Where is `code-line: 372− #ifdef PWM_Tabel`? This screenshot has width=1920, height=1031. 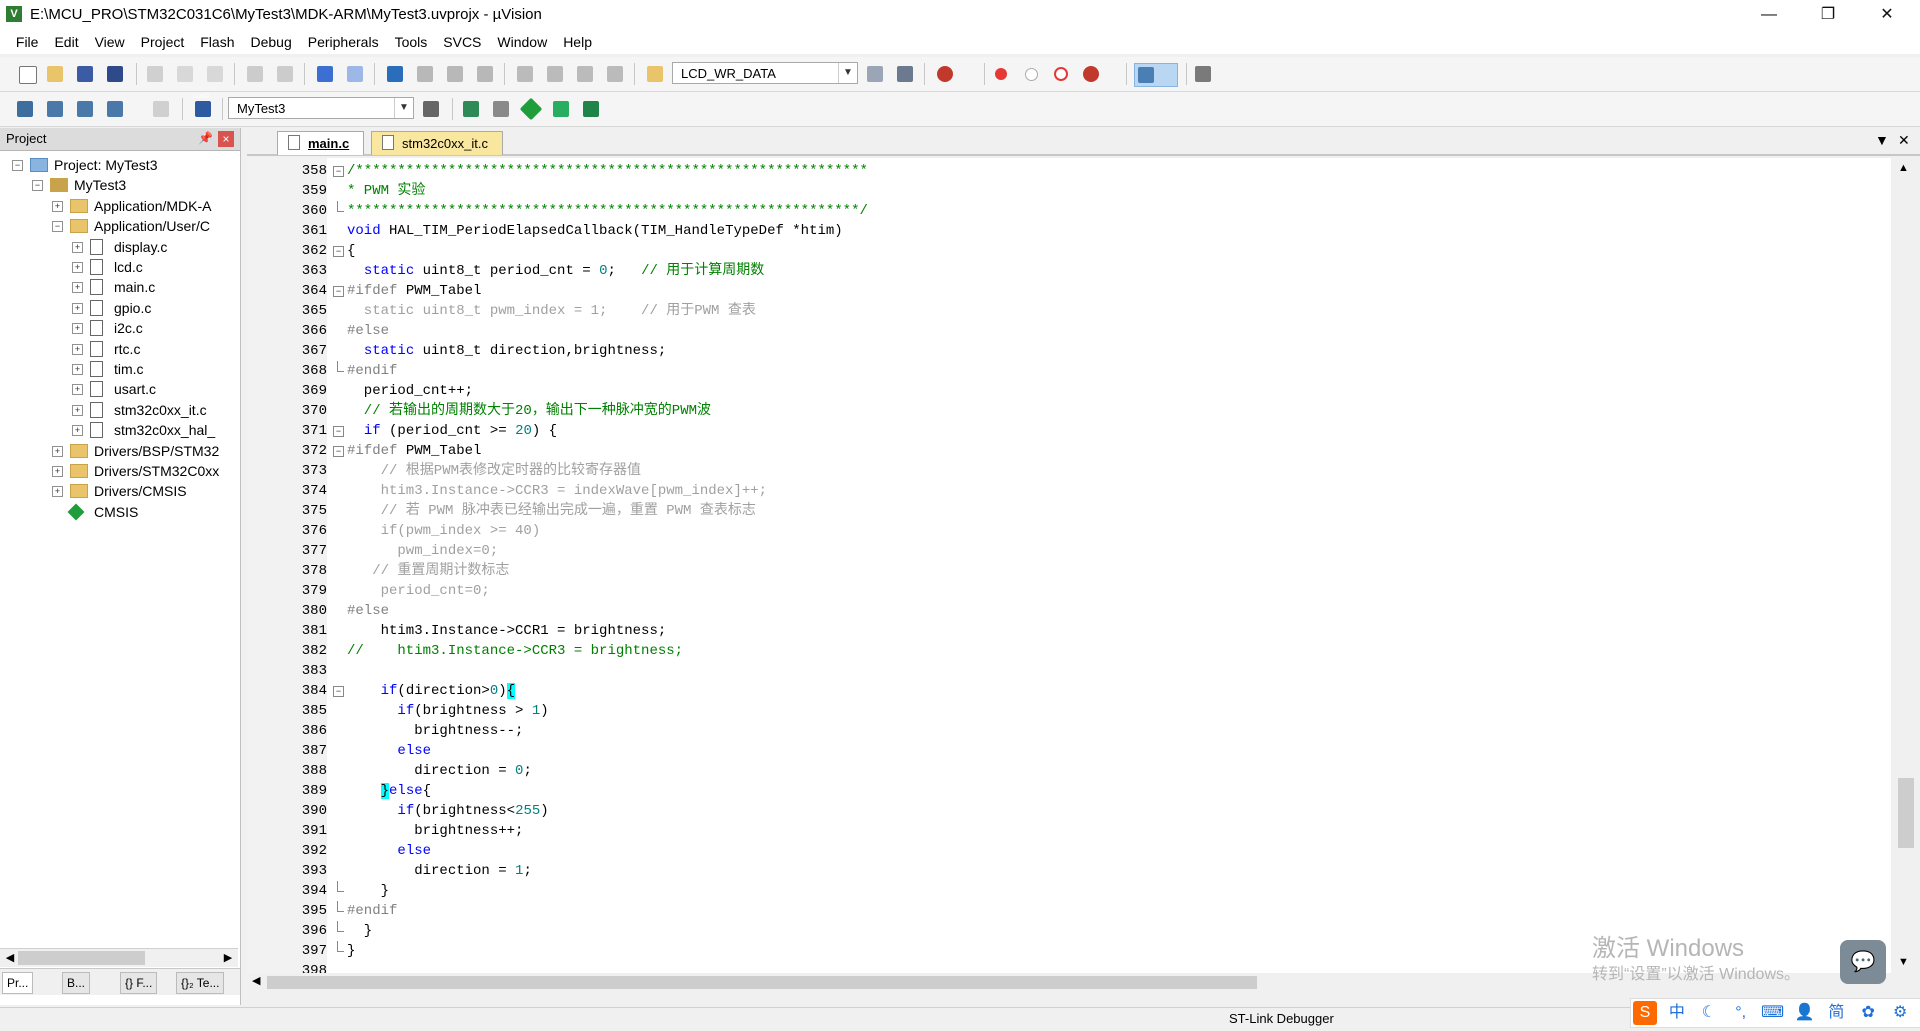
code-line: 372− #ifdef PWM_Tabel is located at coordinates (1069, 451).